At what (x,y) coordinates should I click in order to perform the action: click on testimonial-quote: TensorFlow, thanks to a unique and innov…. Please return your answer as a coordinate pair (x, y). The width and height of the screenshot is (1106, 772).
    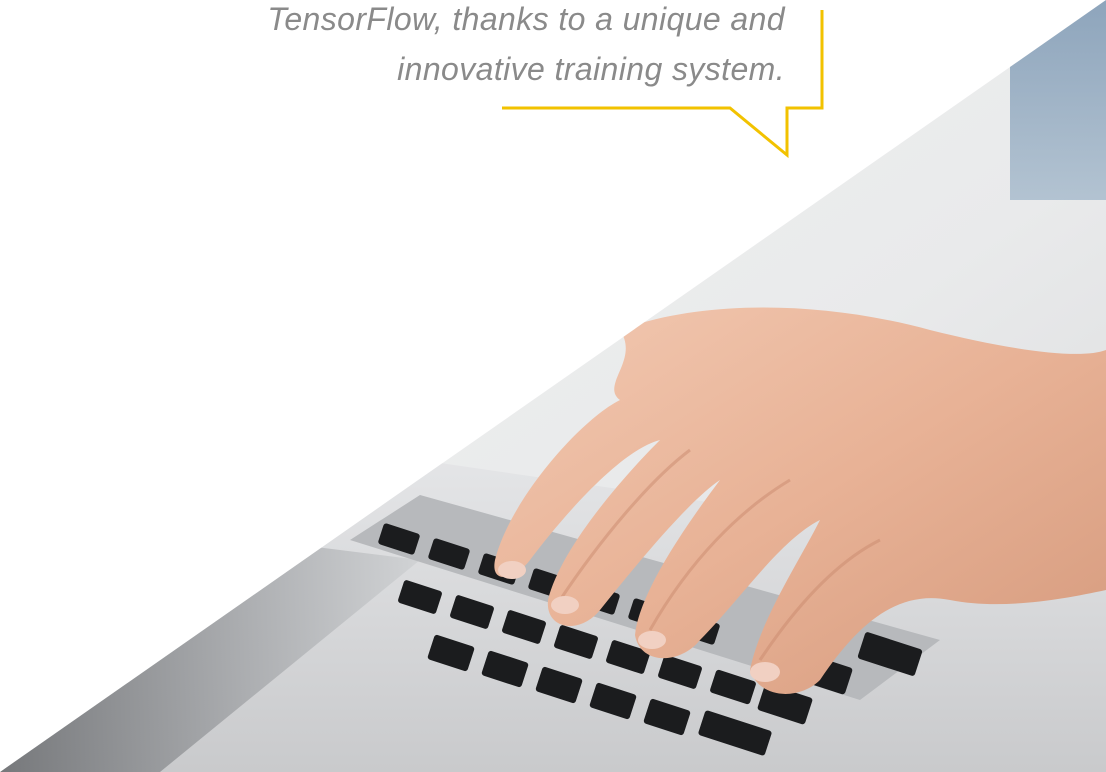
    Looking at the image, I should click on (452, 47).